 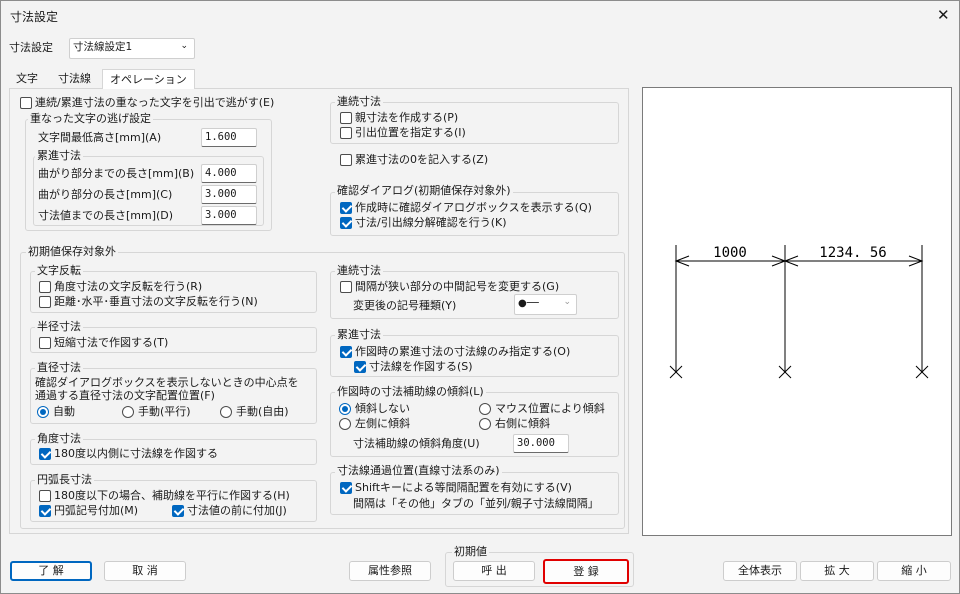 What do you see at coordinates (155, 102) in the screenshot?
I see `escape-text-label: 連続/累進寸法の重なった文字を引出で逃がす(E)` at bounding box center [155, 102].